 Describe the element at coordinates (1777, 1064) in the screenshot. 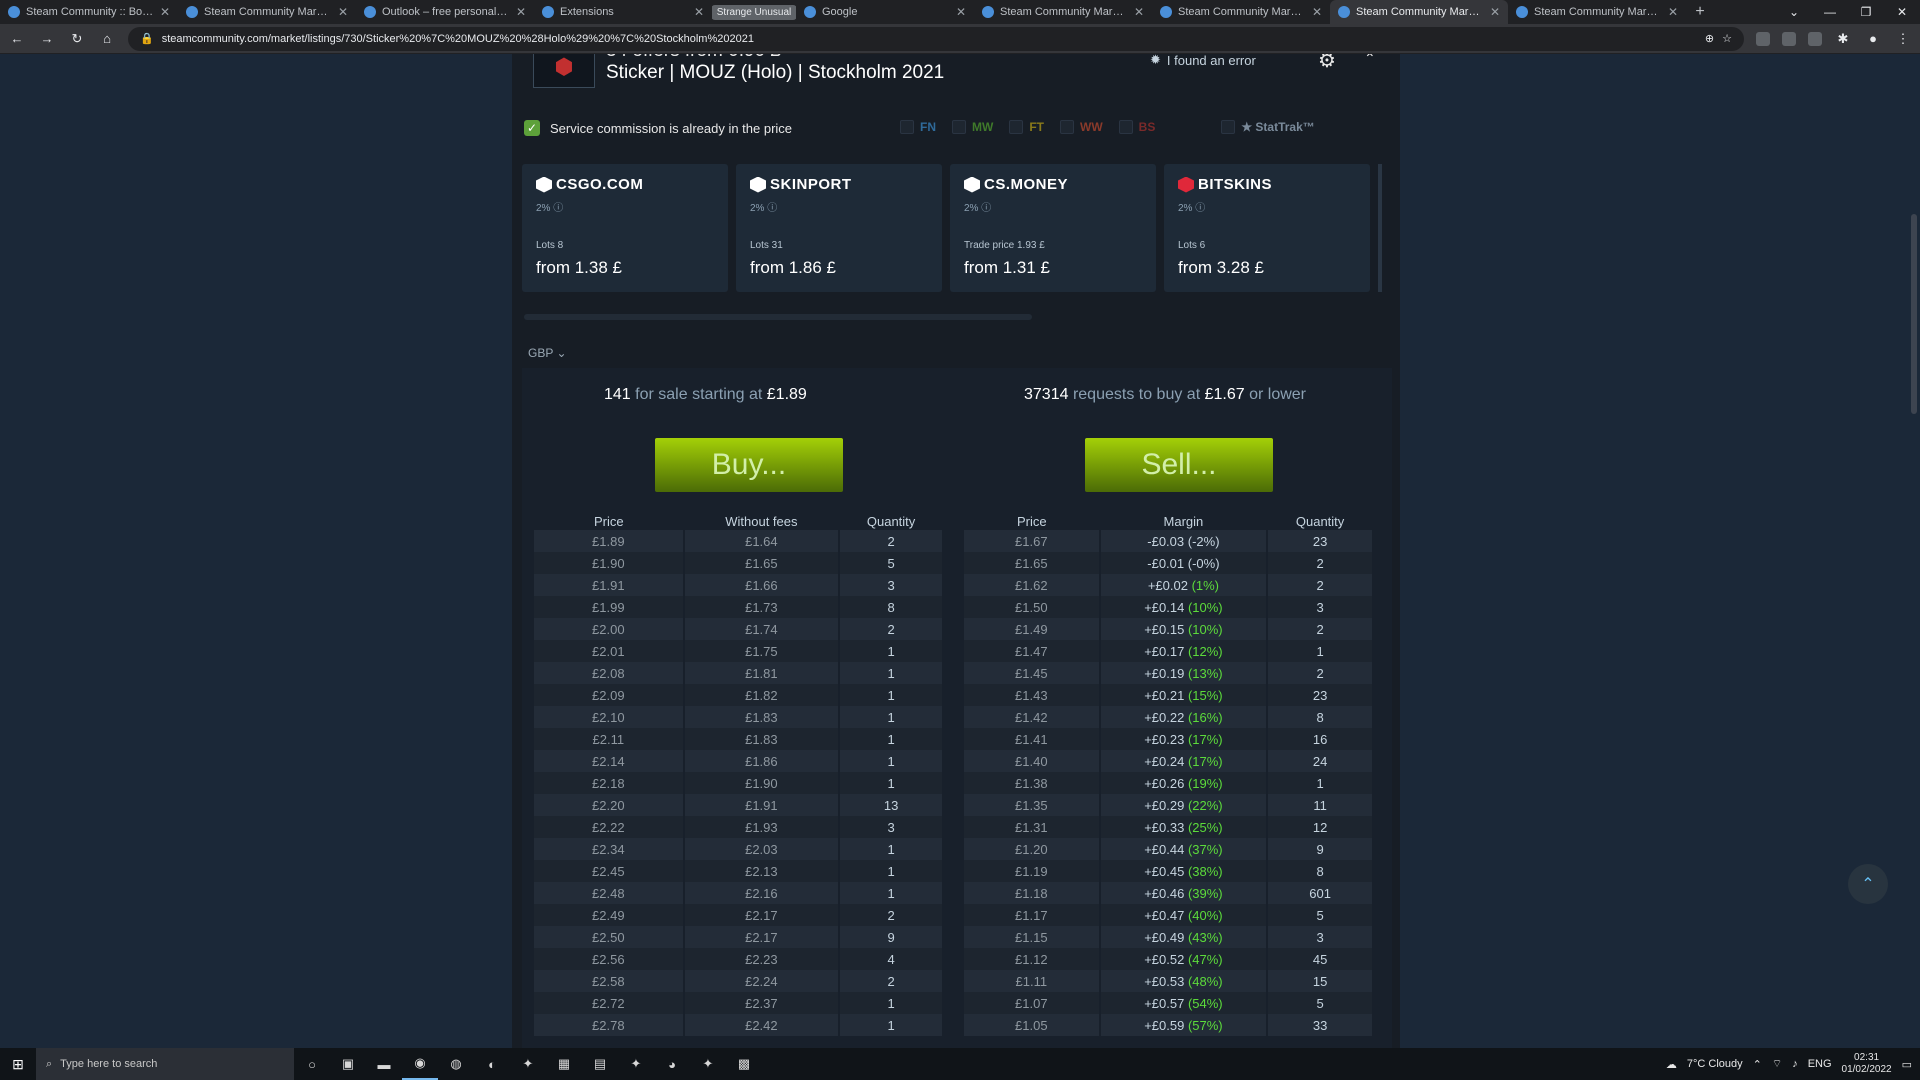

I see `network-icon: ⌔` at that location.